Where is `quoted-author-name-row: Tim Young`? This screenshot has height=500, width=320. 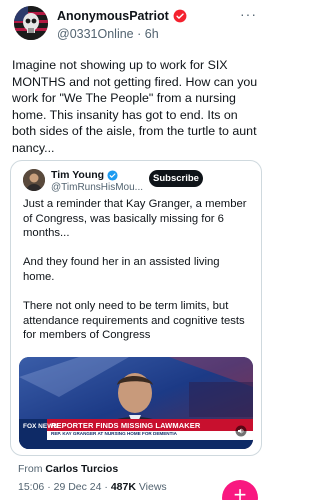 quoted-author-name-row: Tim Young is located at coordinates (84, 175).